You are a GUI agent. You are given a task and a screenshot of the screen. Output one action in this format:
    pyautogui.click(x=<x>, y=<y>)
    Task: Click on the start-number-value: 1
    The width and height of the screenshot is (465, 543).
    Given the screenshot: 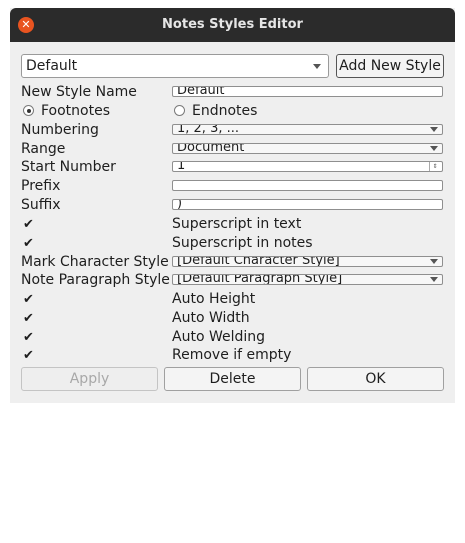 What is the action you would take?
    pyautogui.click(x=181, y=166)
    